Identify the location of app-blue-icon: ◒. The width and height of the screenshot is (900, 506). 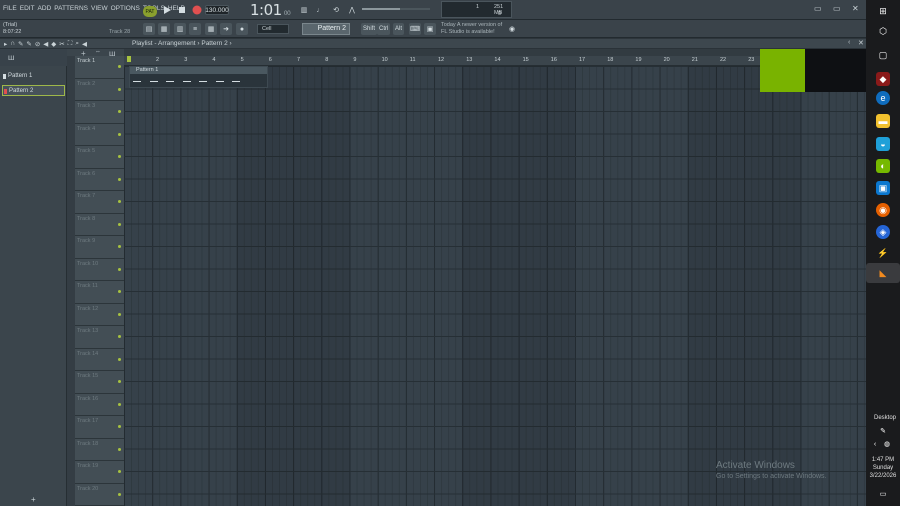
(883, 144).